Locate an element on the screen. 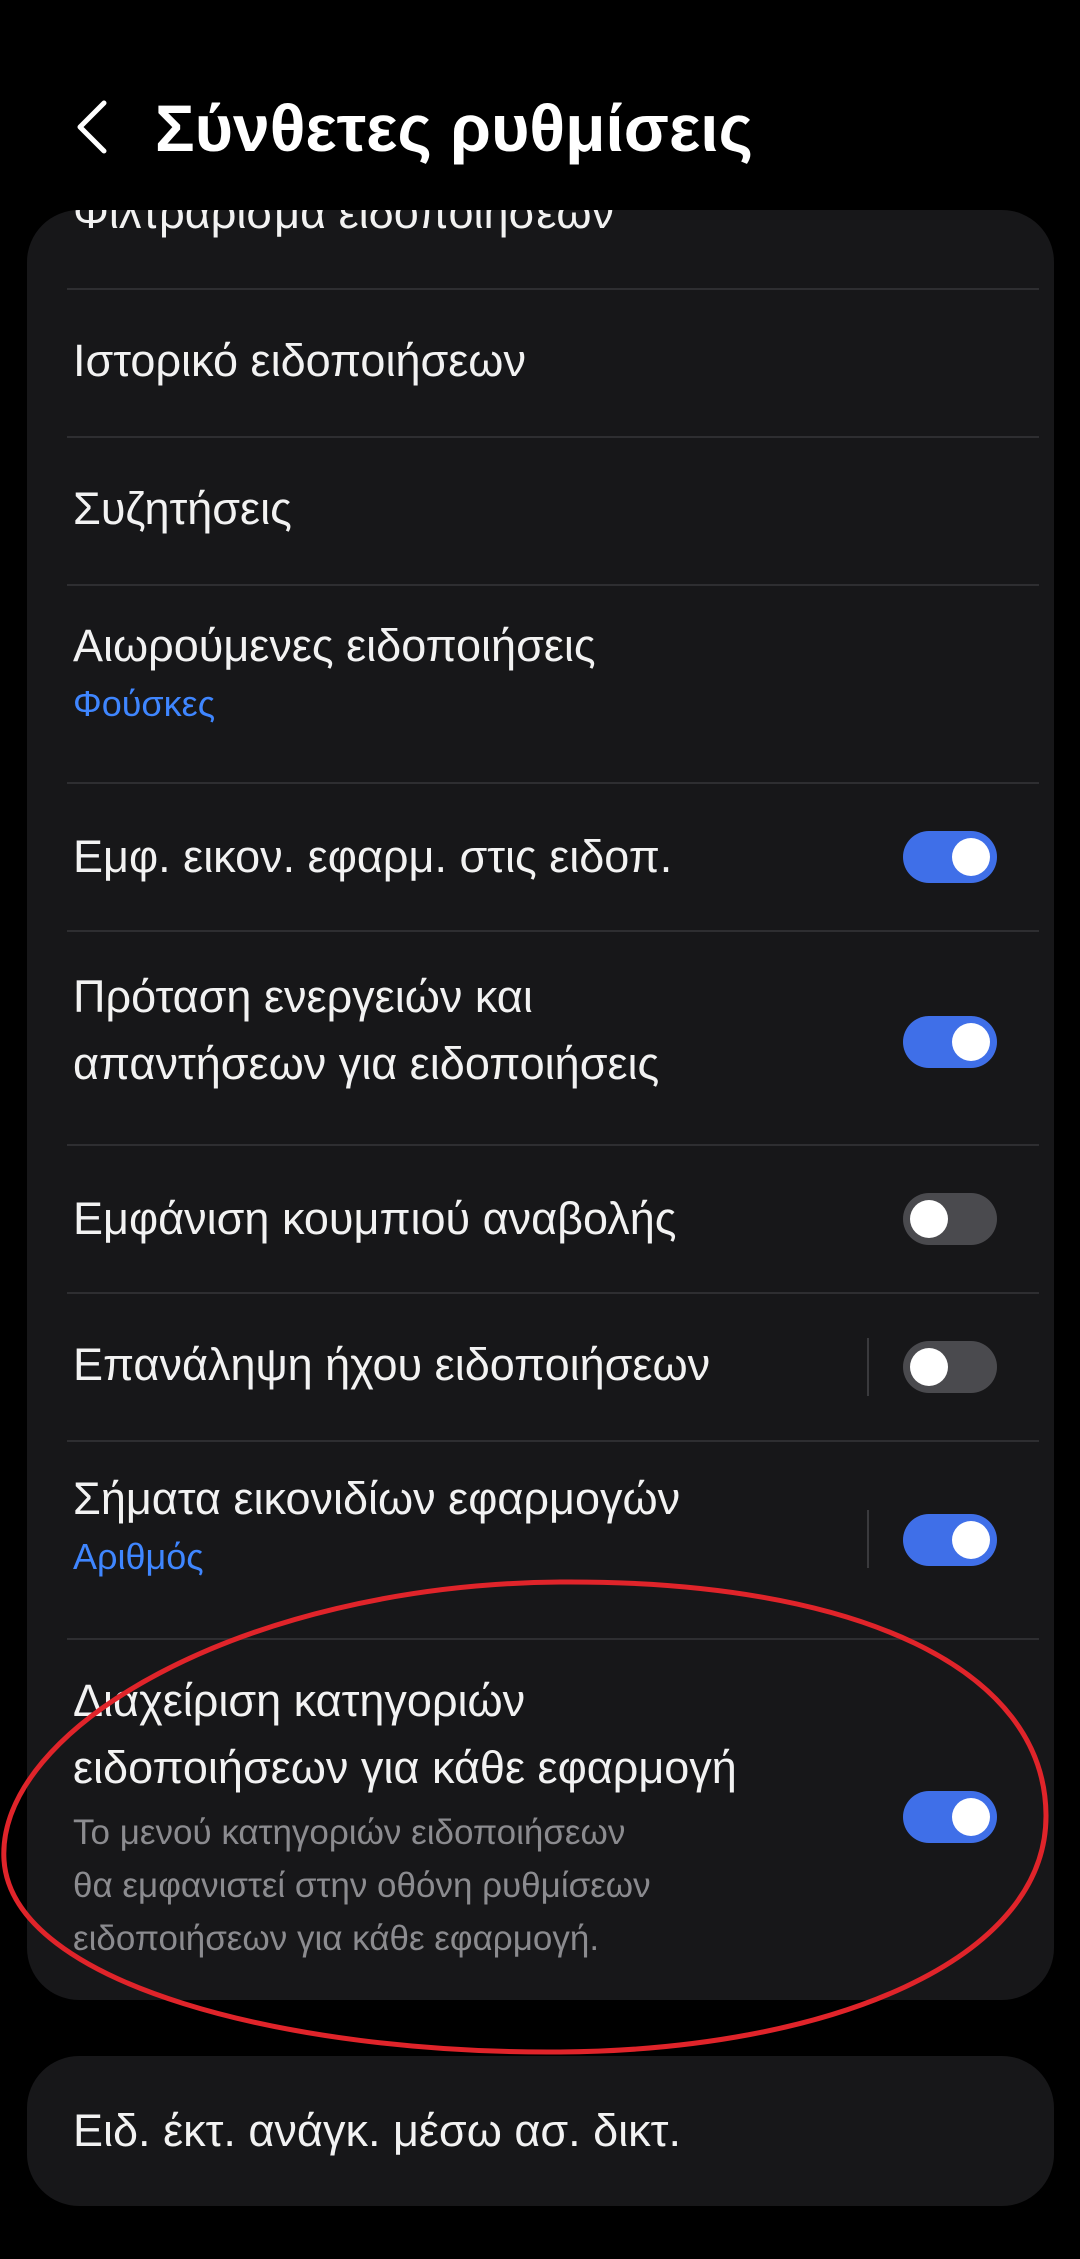  chevron-left-icon is located at coordinates (92, 127).